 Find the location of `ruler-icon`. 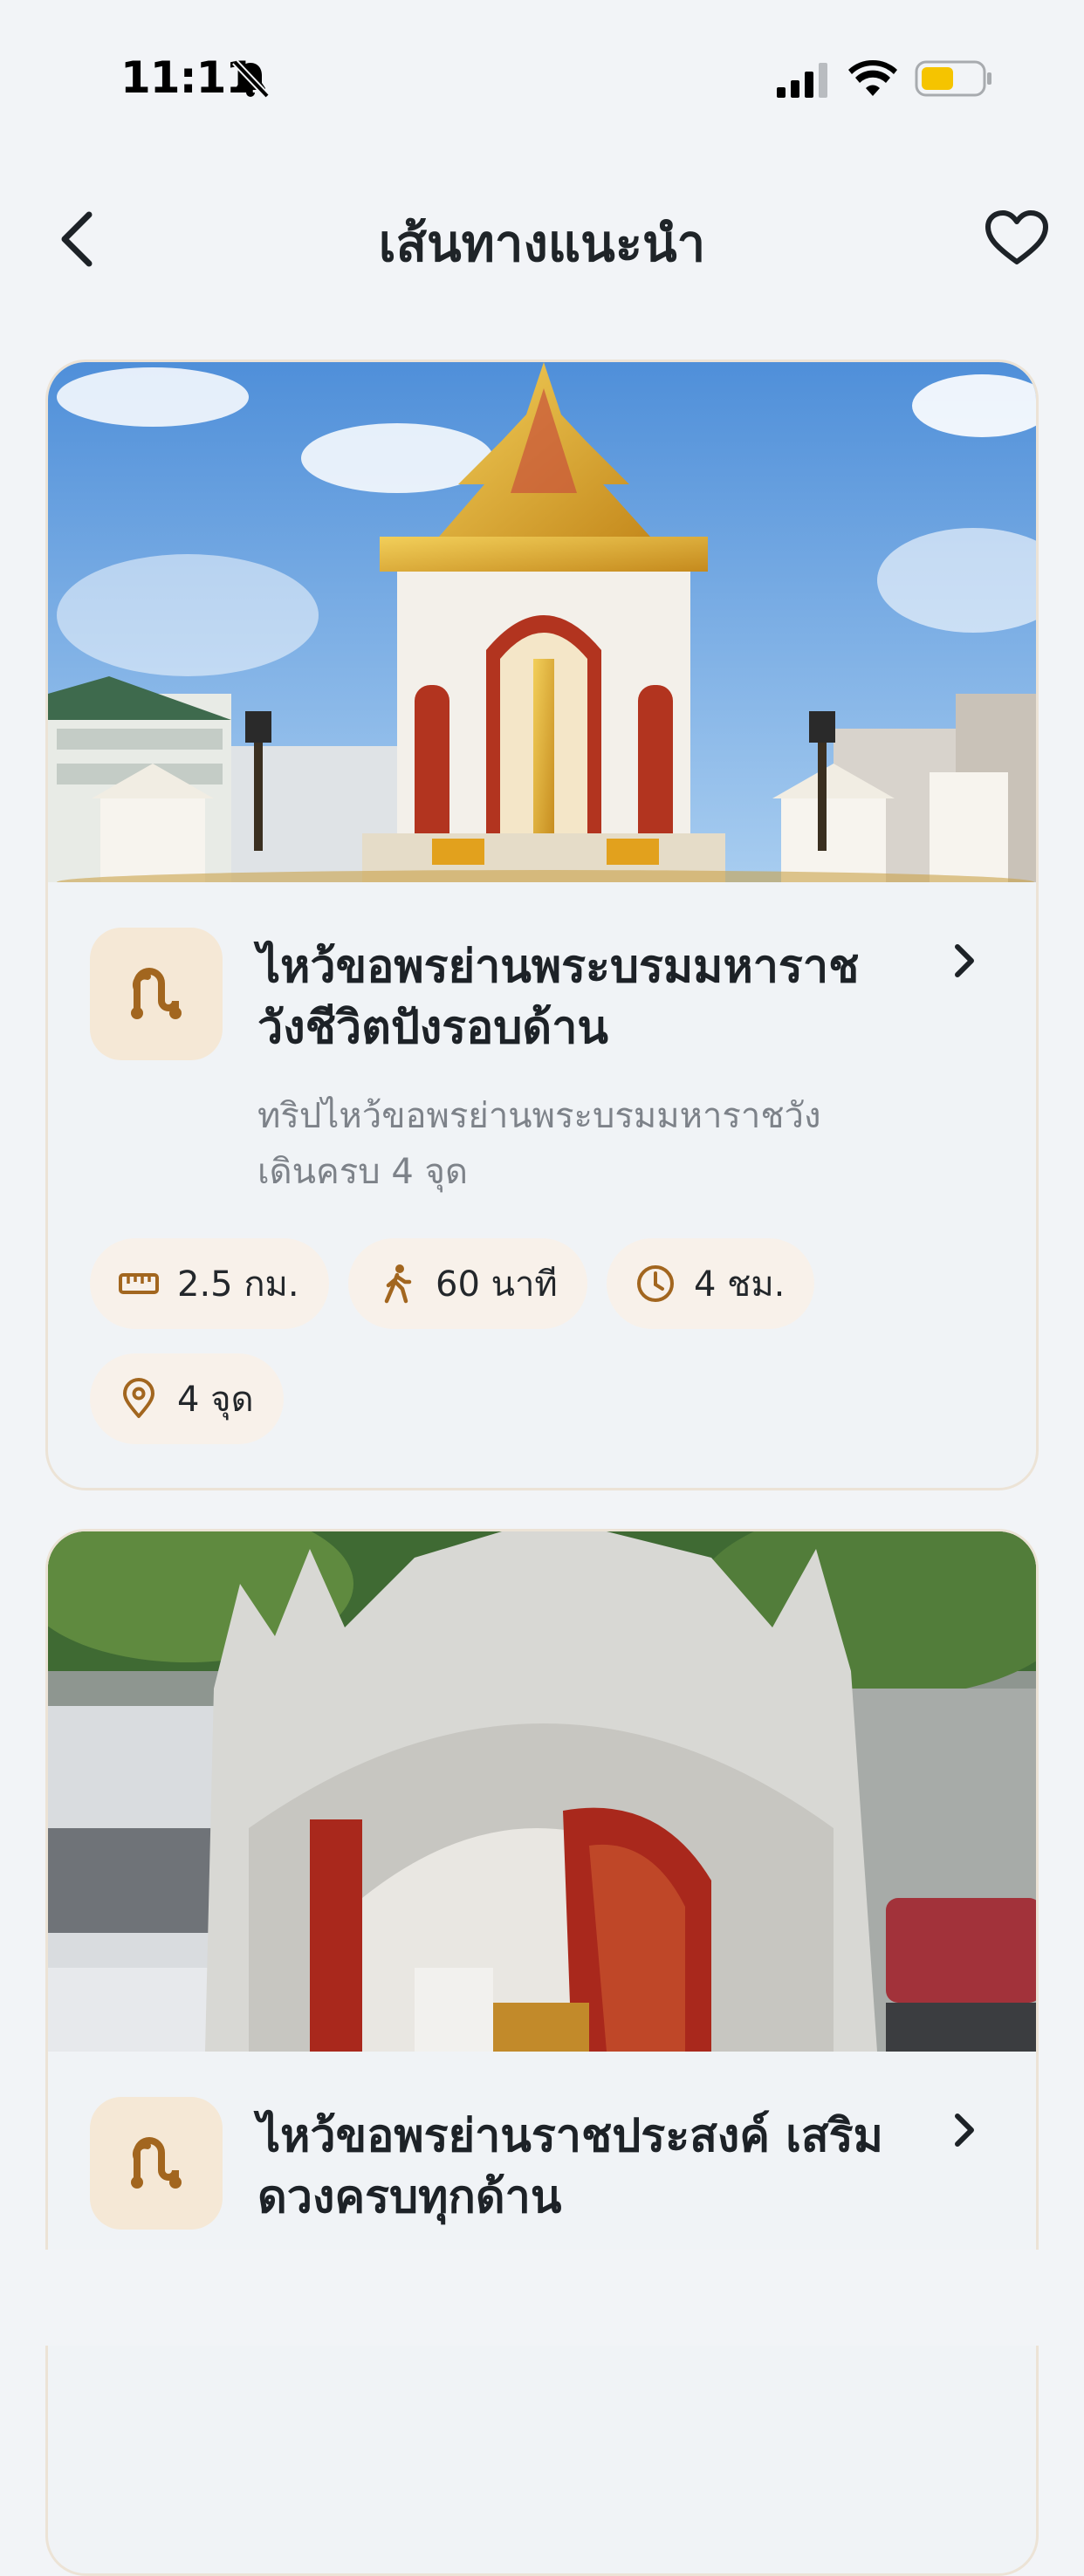

ruler-icon is located at coordinates (139, 1283).